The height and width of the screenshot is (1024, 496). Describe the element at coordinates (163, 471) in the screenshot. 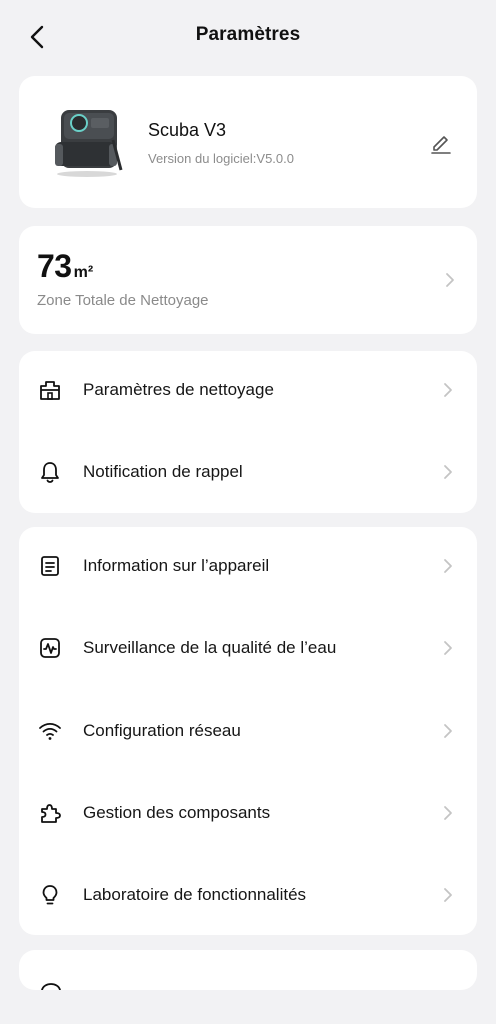

I see `menu-item-label: Notification de rappel` at that location.